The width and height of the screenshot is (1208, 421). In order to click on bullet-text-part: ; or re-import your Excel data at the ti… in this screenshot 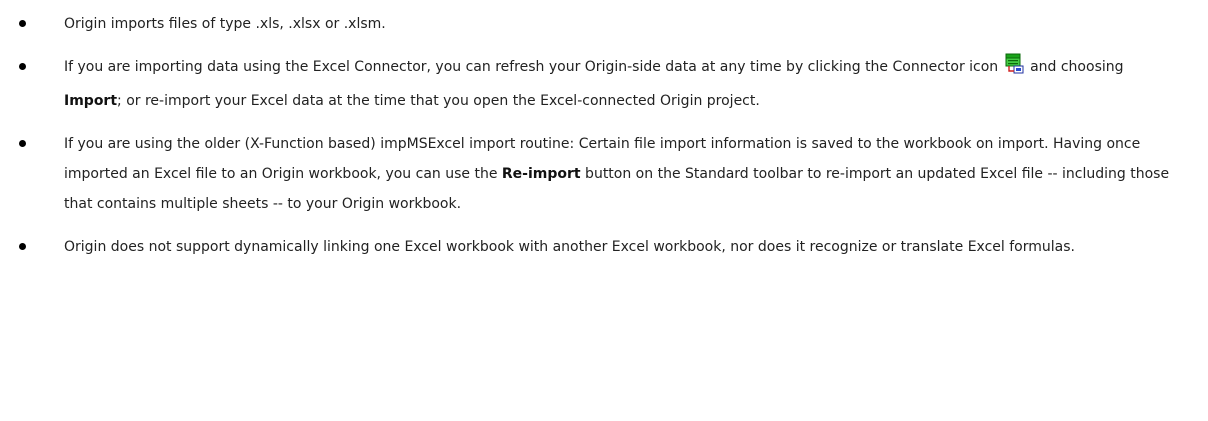, I will do `click(438, 101)`.